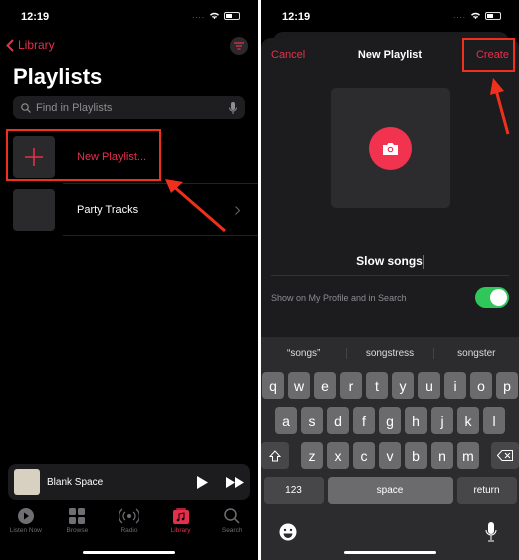 This screenshot has width=519, height=560. I want to click on key-v: v, so click(390, 455).